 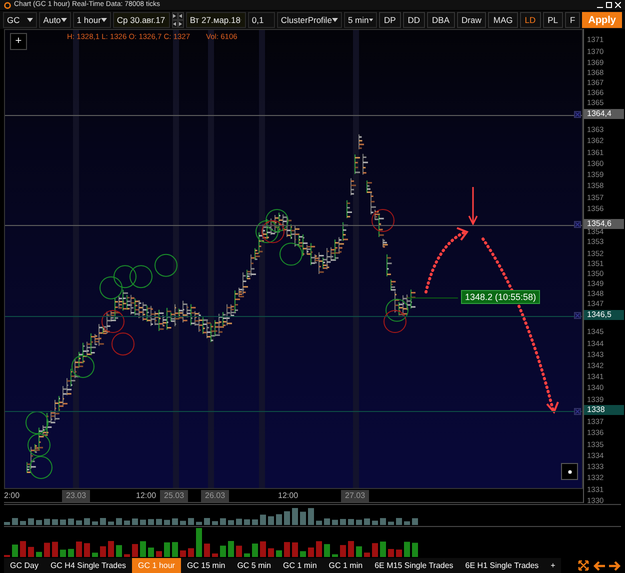 What do you see at coordinates (12, 496) in the screenshot?
I see `time-label: 2:00` at bounding box center [12, 496].